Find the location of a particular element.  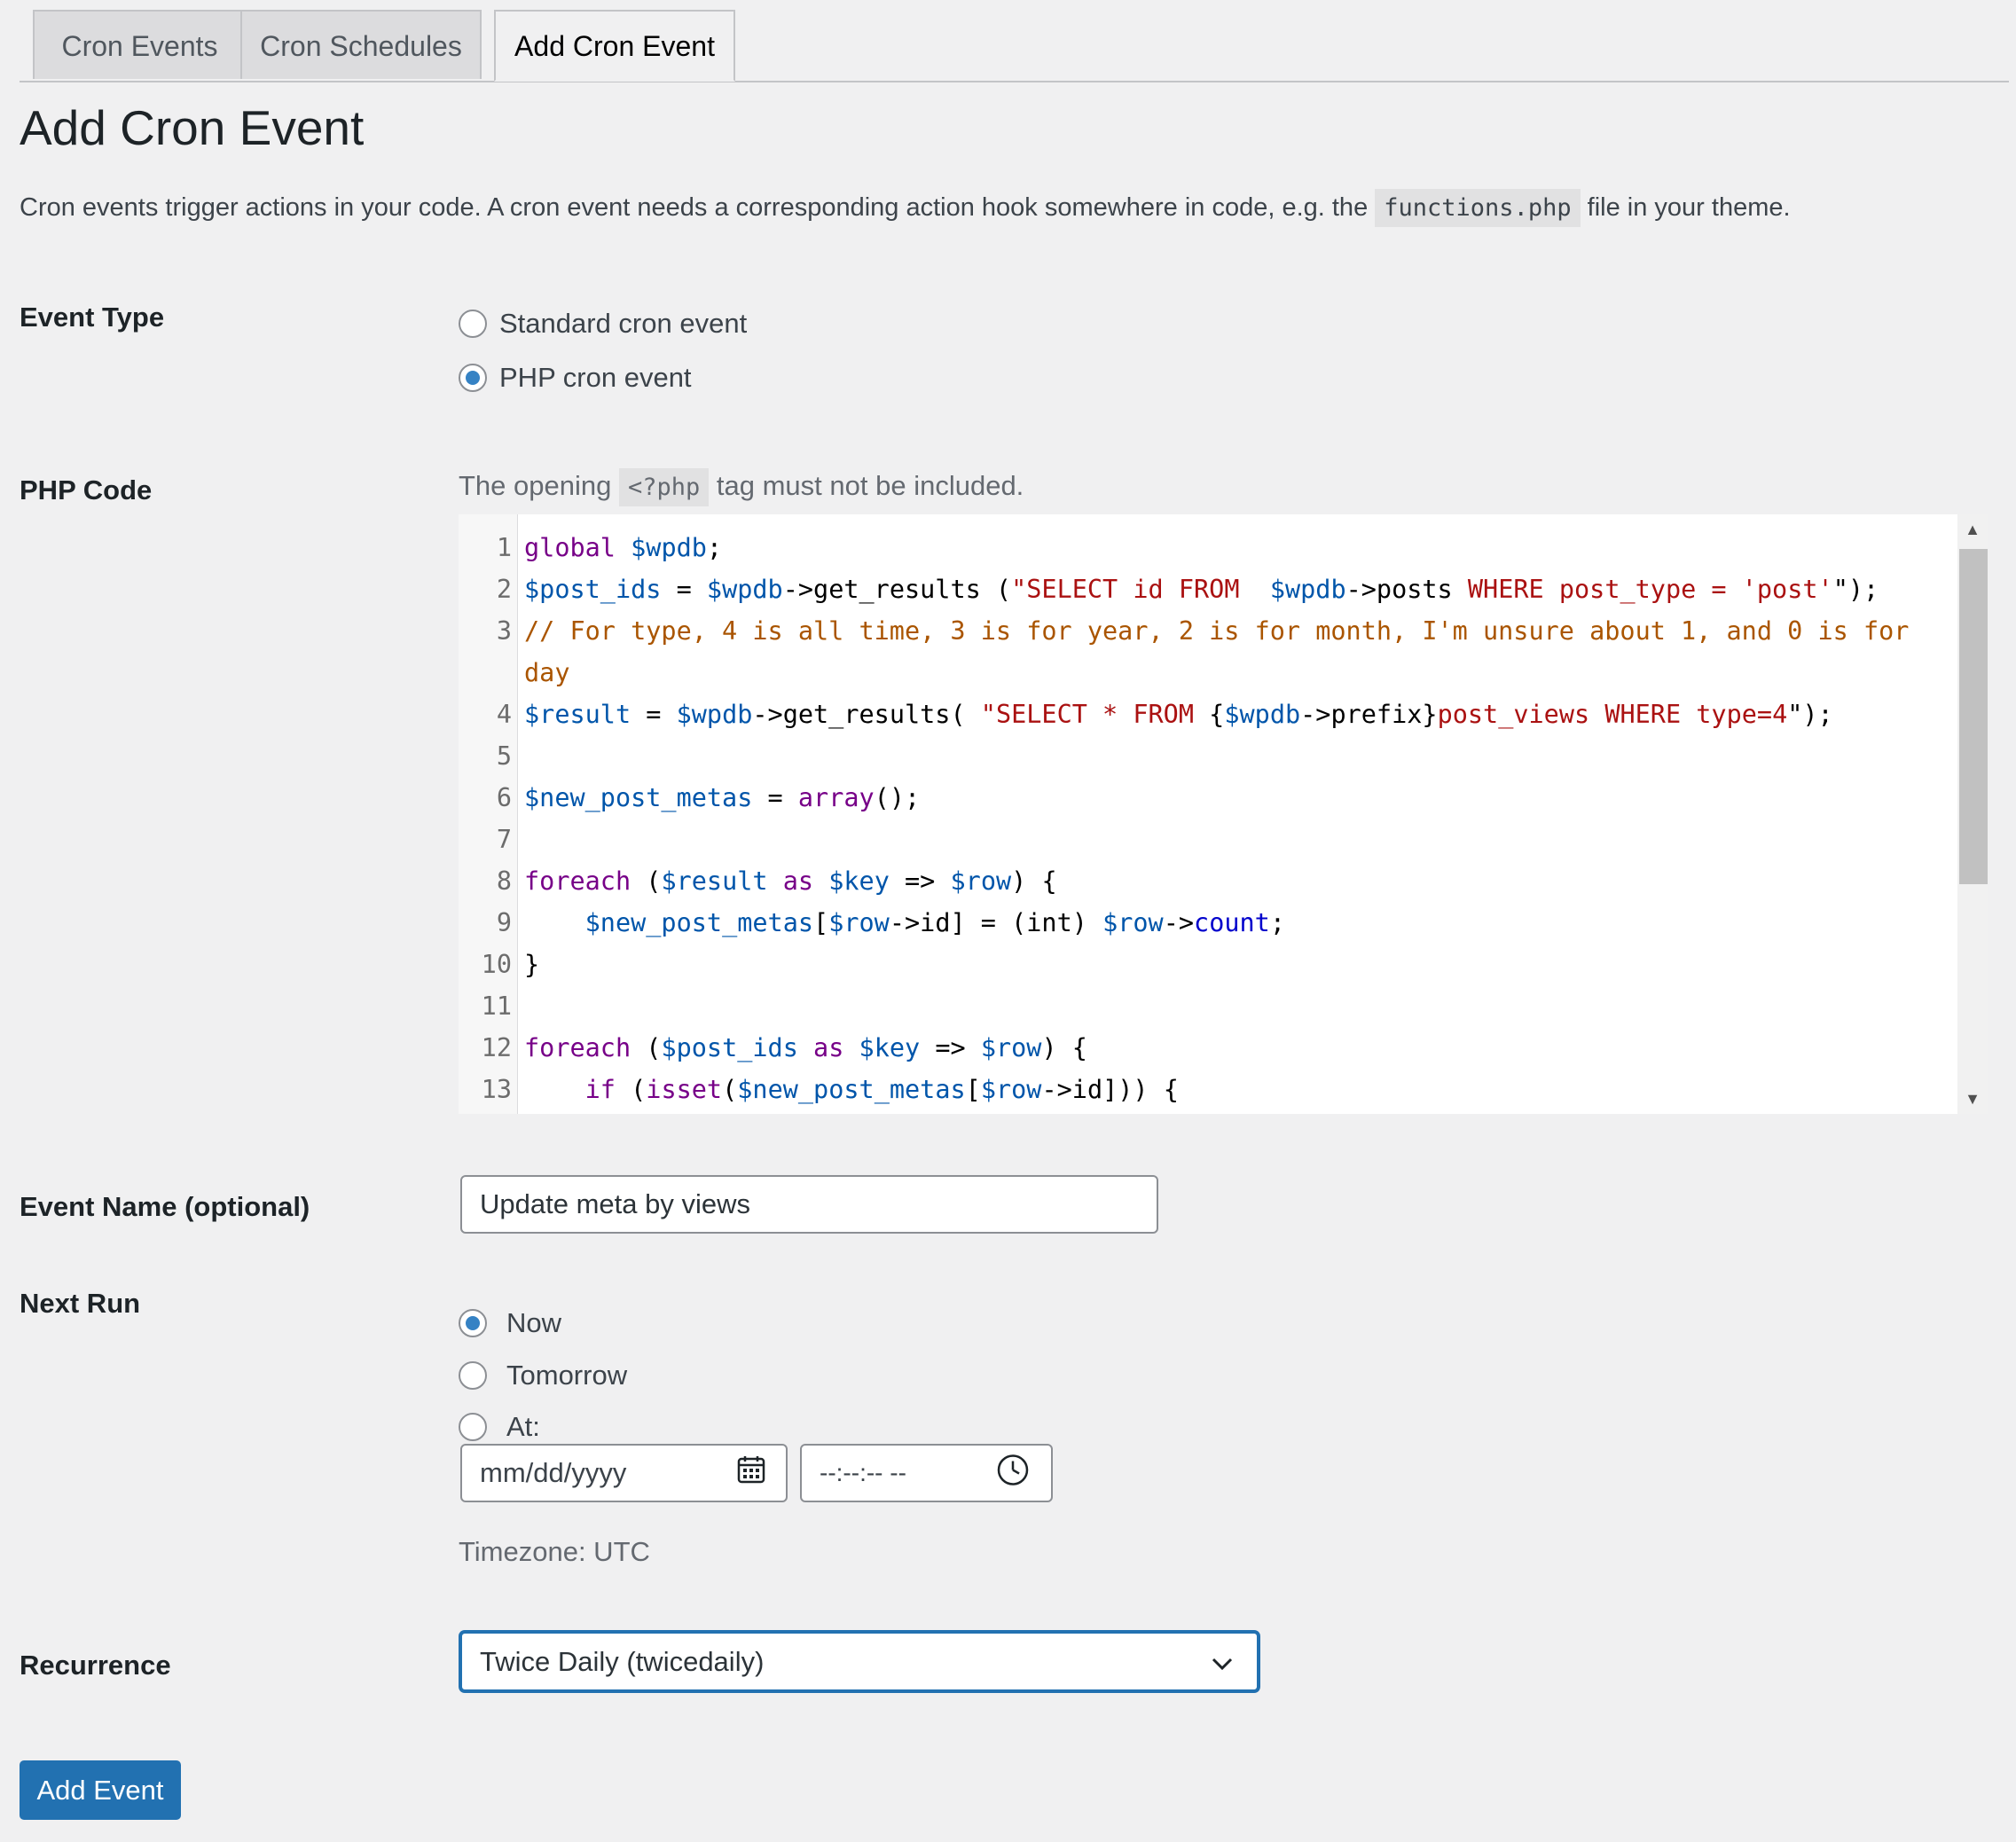

event-type-php-option: PHP cron event is located at coordinates (575, 378).